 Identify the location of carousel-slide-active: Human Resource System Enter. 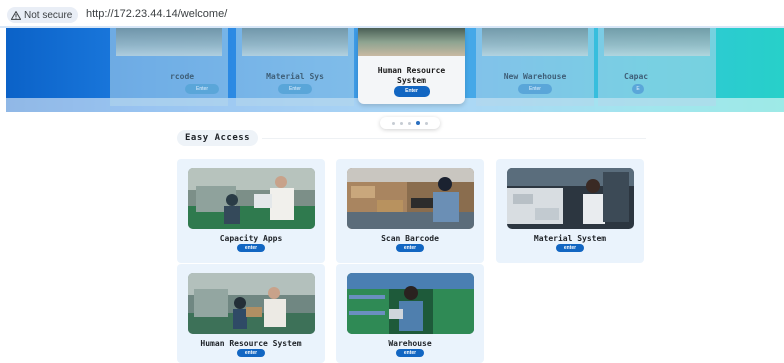
(411, 66).